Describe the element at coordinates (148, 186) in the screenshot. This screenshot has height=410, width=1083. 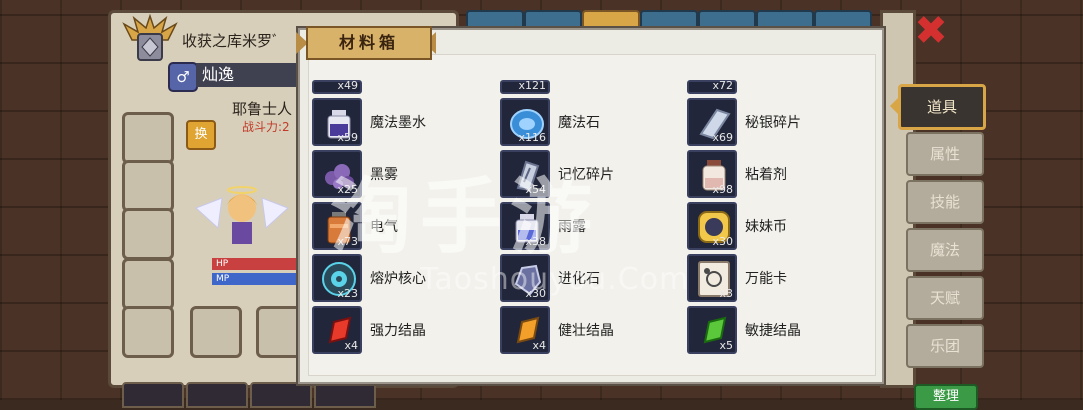
I see `armor-slot` at that location.